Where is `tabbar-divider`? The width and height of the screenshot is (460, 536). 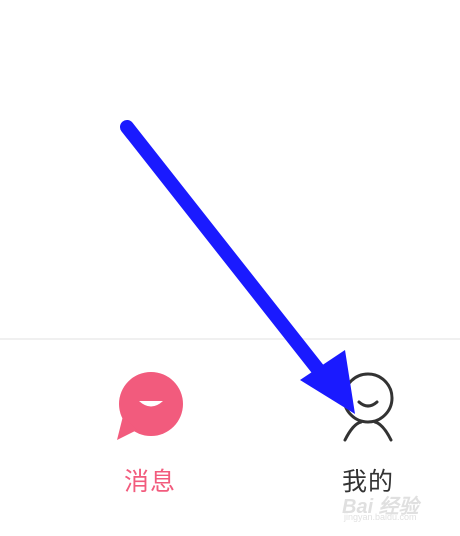
tabbar-divider is located at coordinates (230, 339).